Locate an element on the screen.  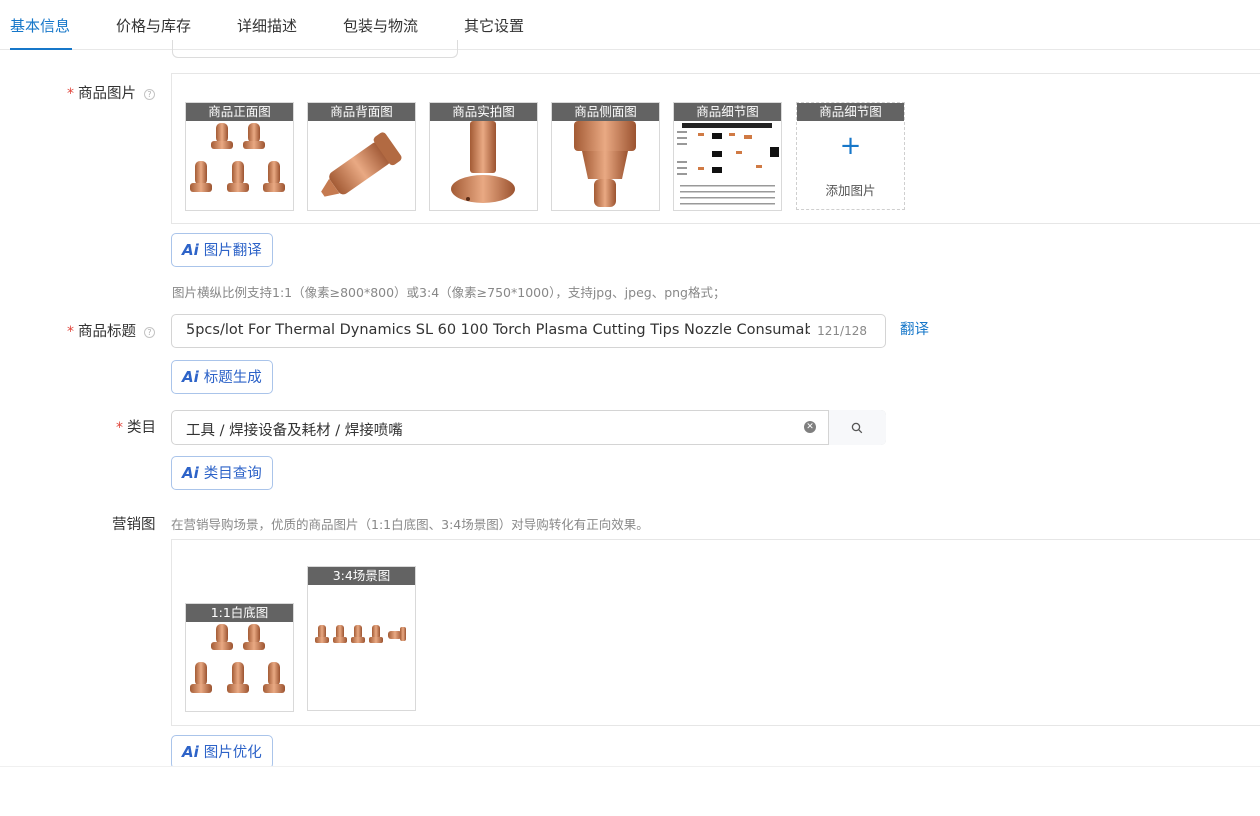
tab-description: 详细描述 is located at coordinates (267, 25).